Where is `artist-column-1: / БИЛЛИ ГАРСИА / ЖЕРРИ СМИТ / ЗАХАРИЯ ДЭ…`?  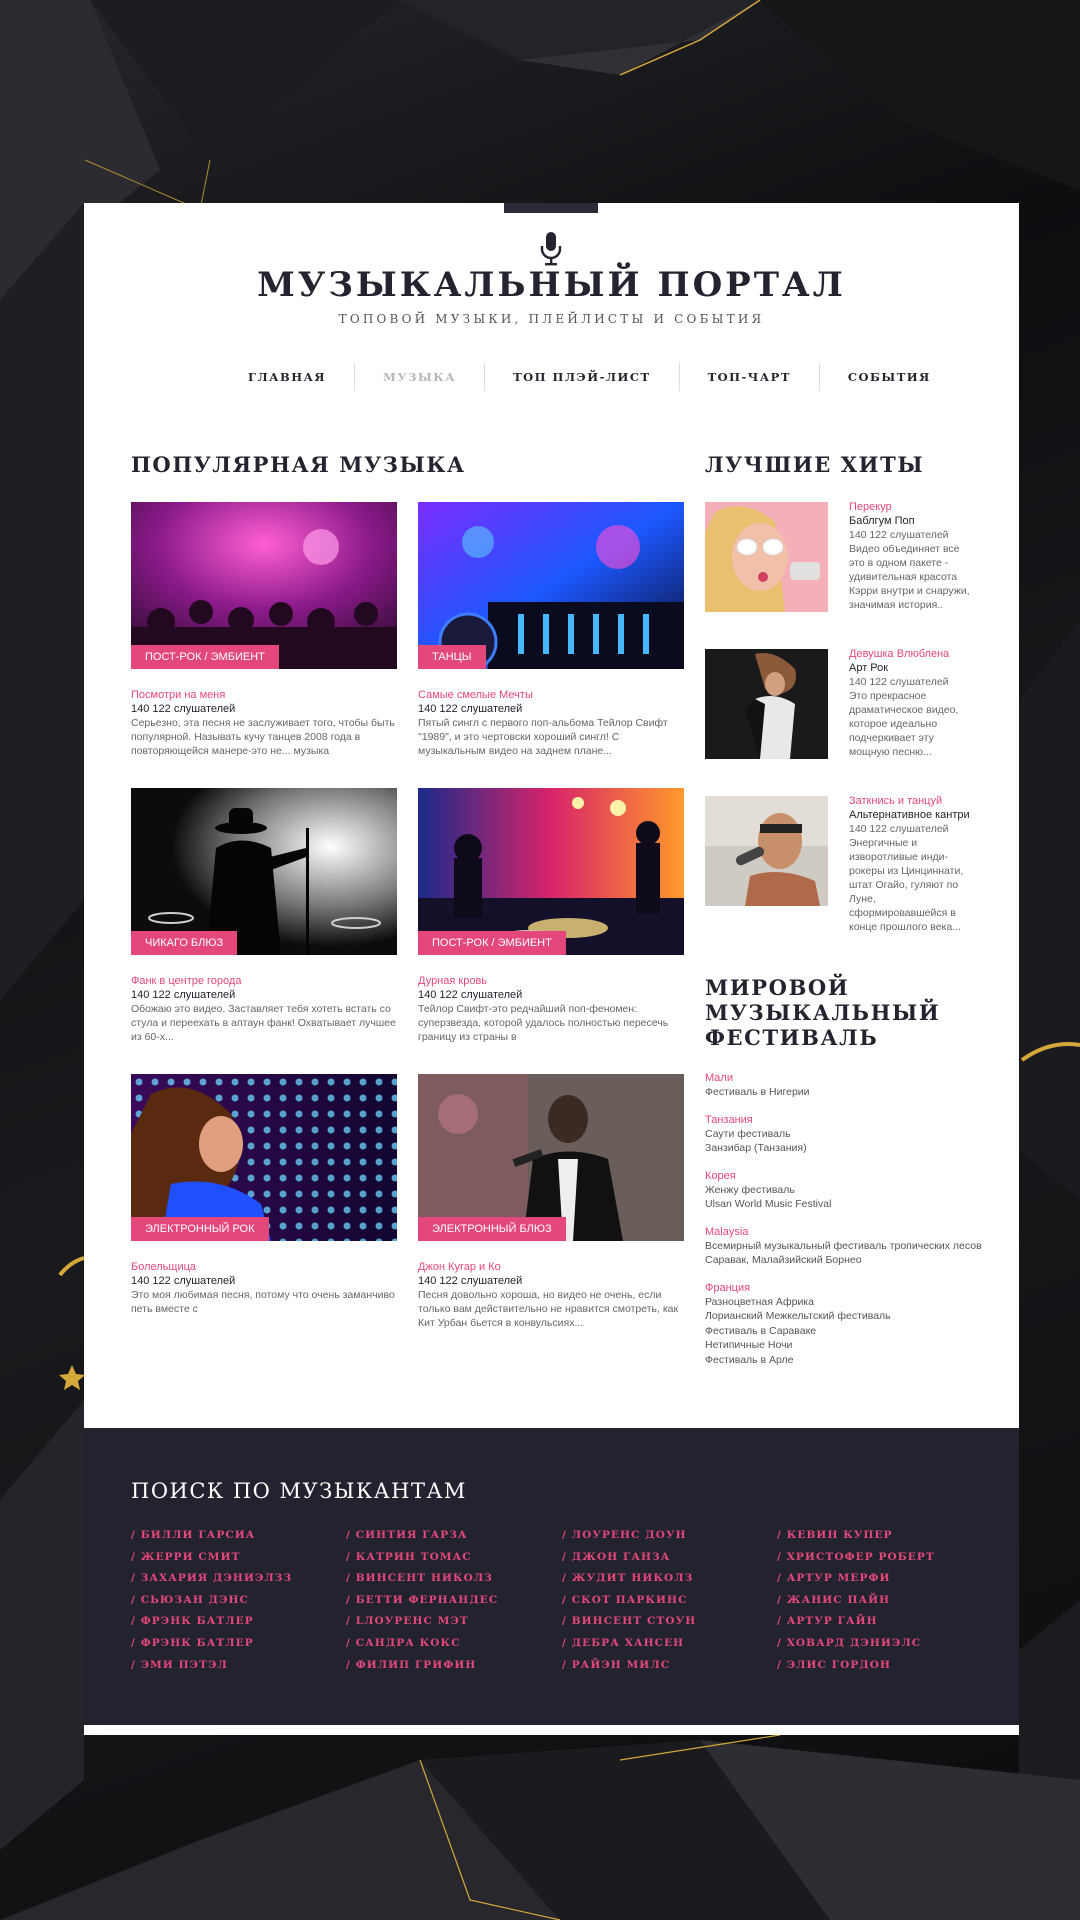
artist-column-1: / БИЛЛИ ГАРСИА / ЖЕРРИ СМИТ / ЗАХАРИЯ ДЭ… is located at coordinates (236, 1600).